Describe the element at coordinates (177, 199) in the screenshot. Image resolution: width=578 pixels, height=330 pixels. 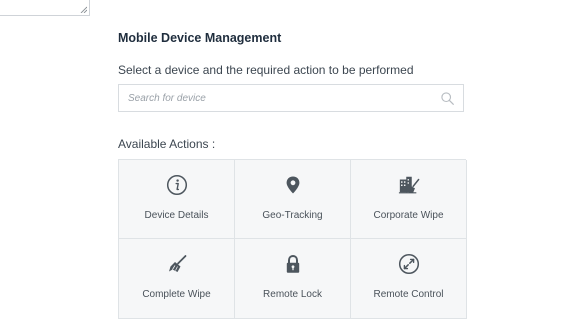
I see `device-details-action: Device Details` at that location.